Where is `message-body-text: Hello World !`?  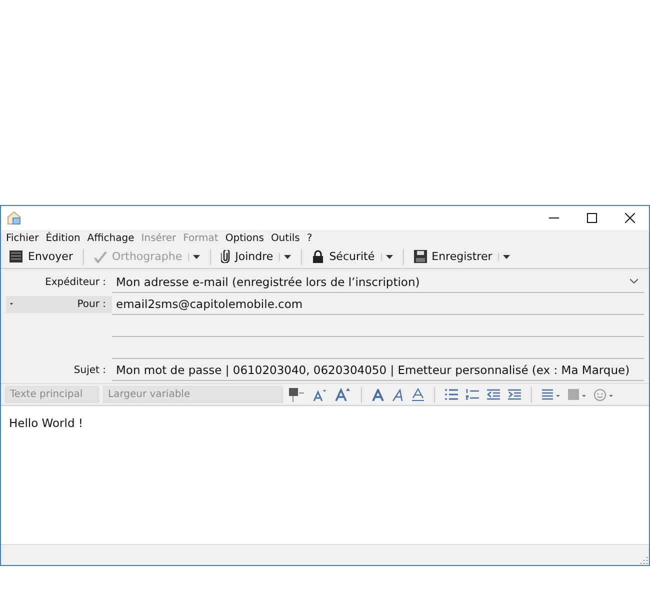
message-body-text: Hello World ! is located at coordinates (46, 423).